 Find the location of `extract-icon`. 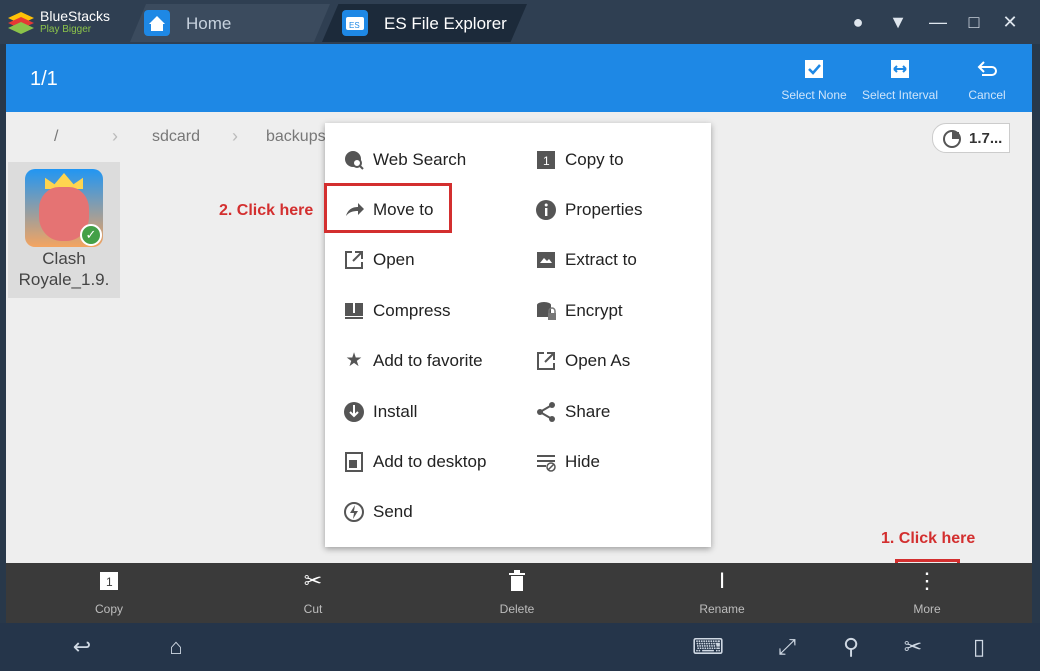

extract-icon is located at coordinates (546, 260).